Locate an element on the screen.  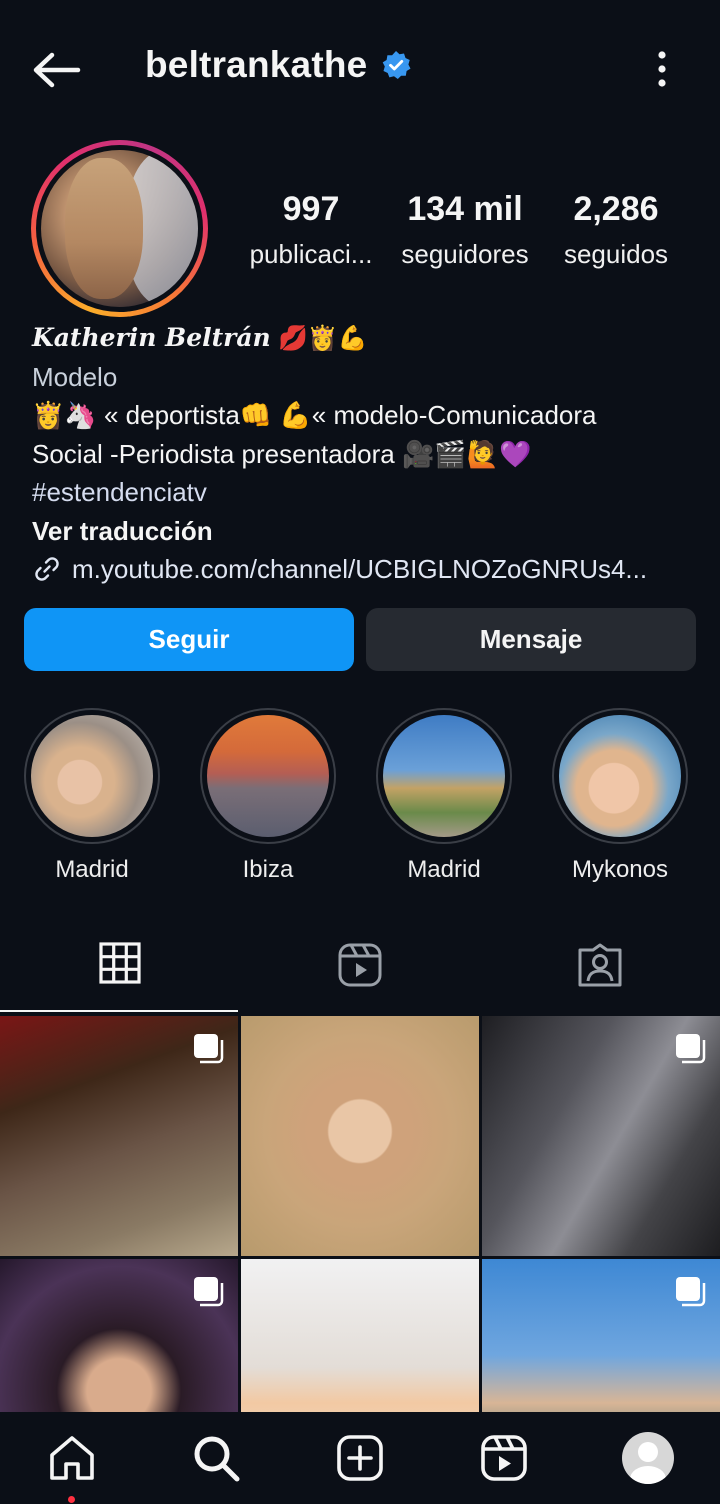
grid-icon is located at coordinates (120, 963).